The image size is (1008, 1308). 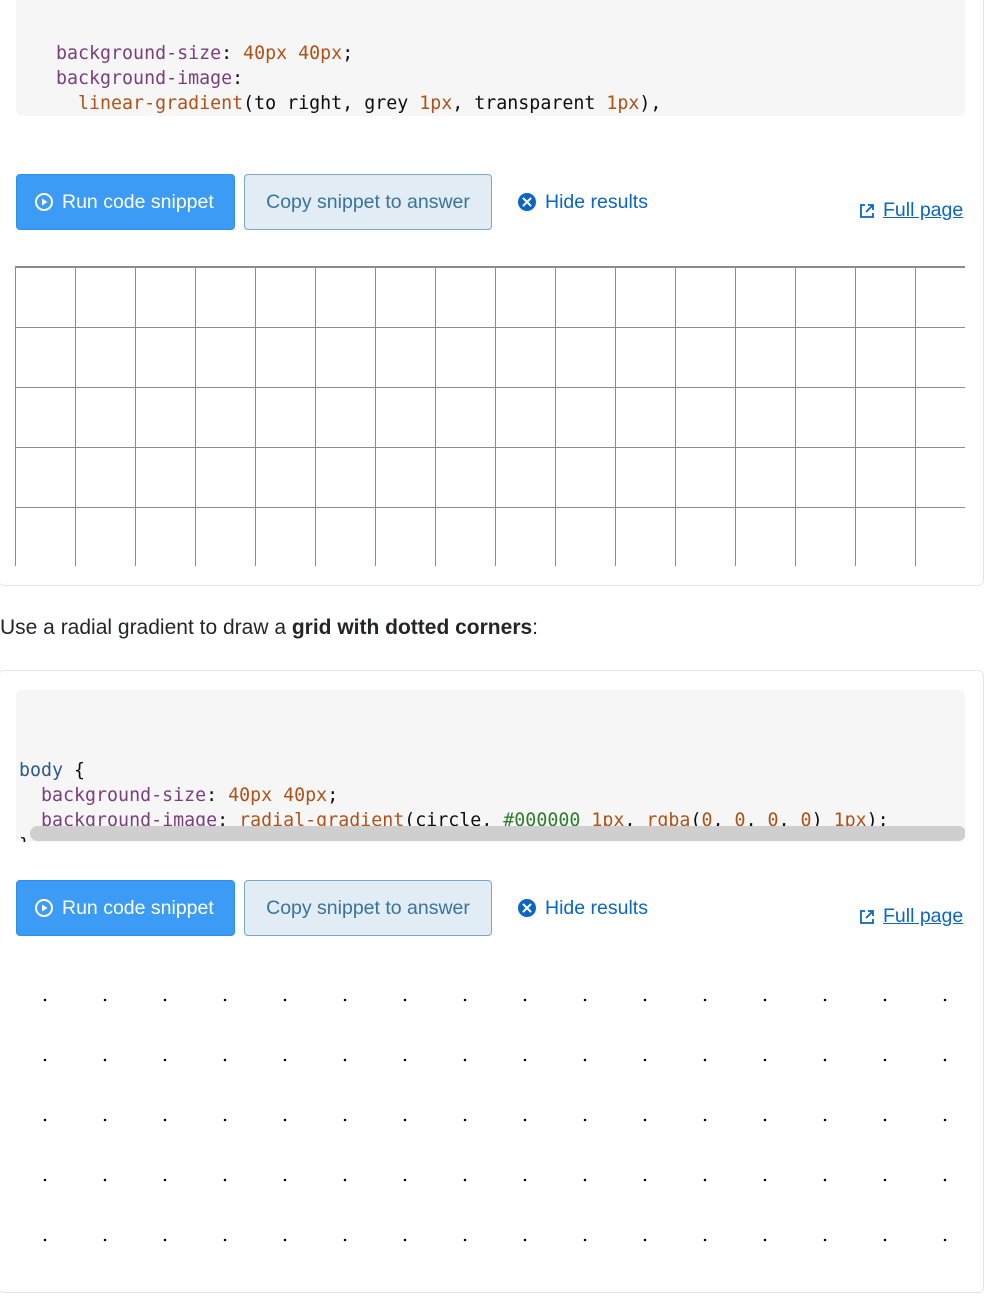 I want to click on full-page-link-2: Full page, so click(x=911, y=916).